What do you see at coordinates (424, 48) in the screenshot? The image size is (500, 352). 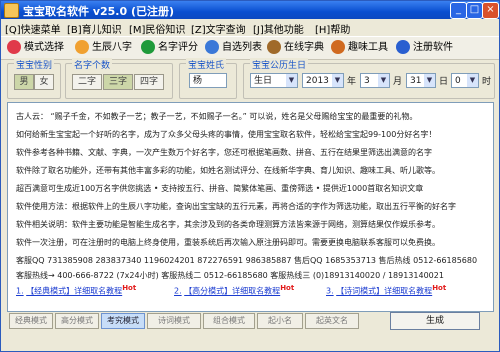 I see `toolbar-register: 注册软件` at bounding box center [424, 48].